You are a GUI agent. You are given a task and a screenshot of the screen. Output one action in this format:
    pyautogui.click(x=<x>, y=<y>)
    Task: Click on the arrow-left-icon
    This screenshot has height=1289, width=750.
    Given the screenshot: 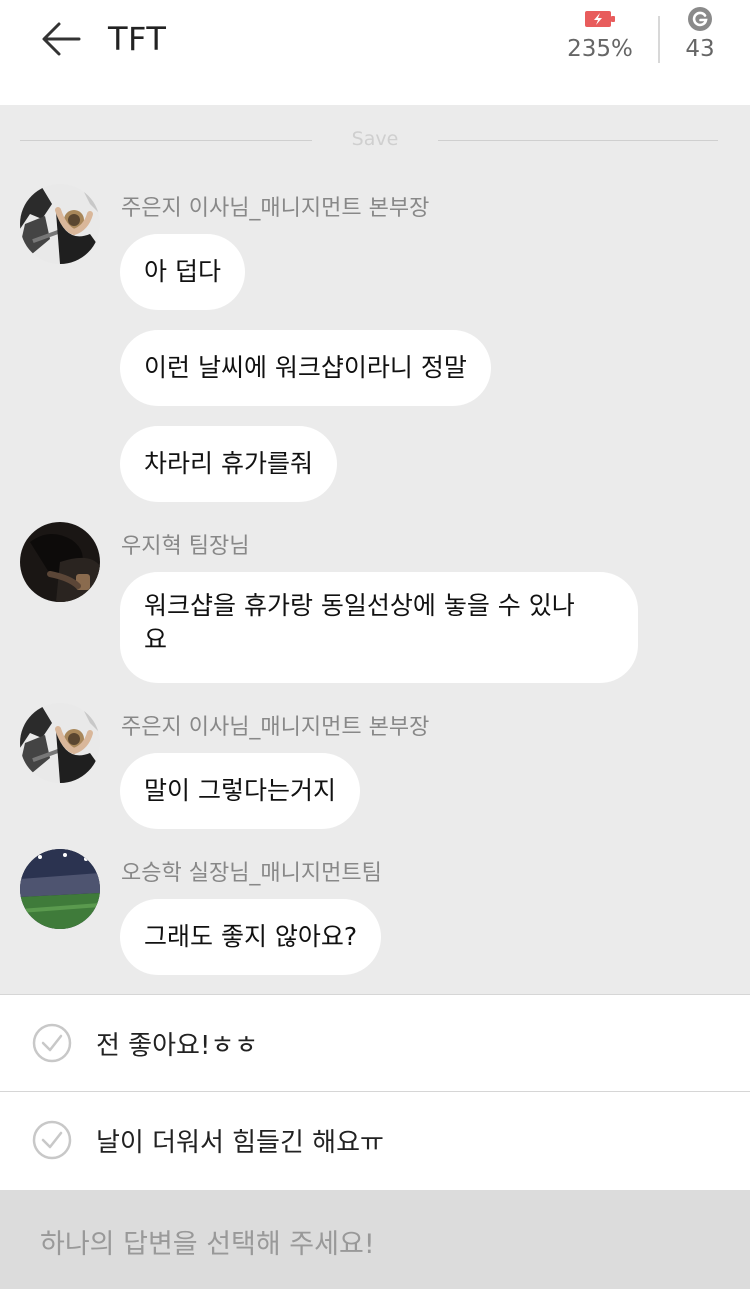 What is the action you would take?
    pyautogui.click(x=61, y=39)
    